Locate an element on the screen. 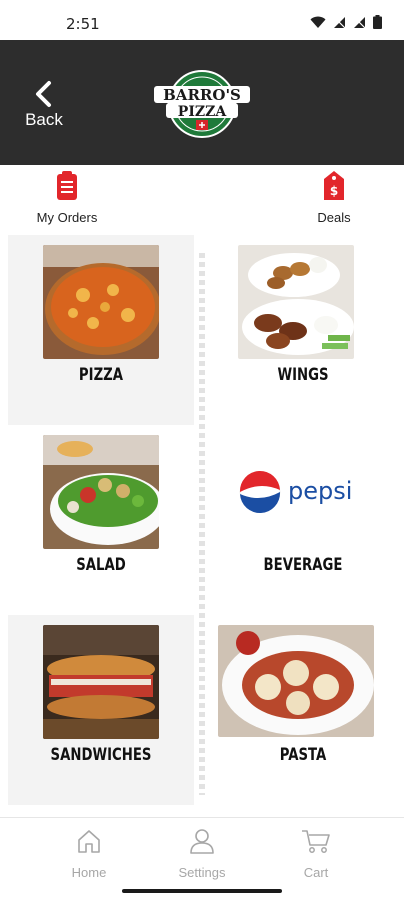 Image resolution: width=404 pixels, height=900 pixels. menu-item-pizza: PIZZA is located at coordinates (101, 330).